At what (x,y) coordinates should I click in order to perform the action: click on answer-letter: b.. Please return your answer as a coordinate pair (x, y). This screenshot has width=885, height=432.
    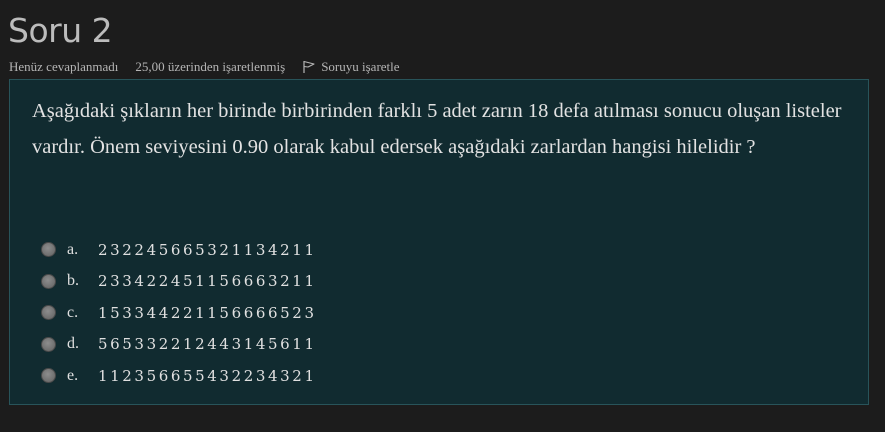
    Looking at the image, I should click on (73, 281).